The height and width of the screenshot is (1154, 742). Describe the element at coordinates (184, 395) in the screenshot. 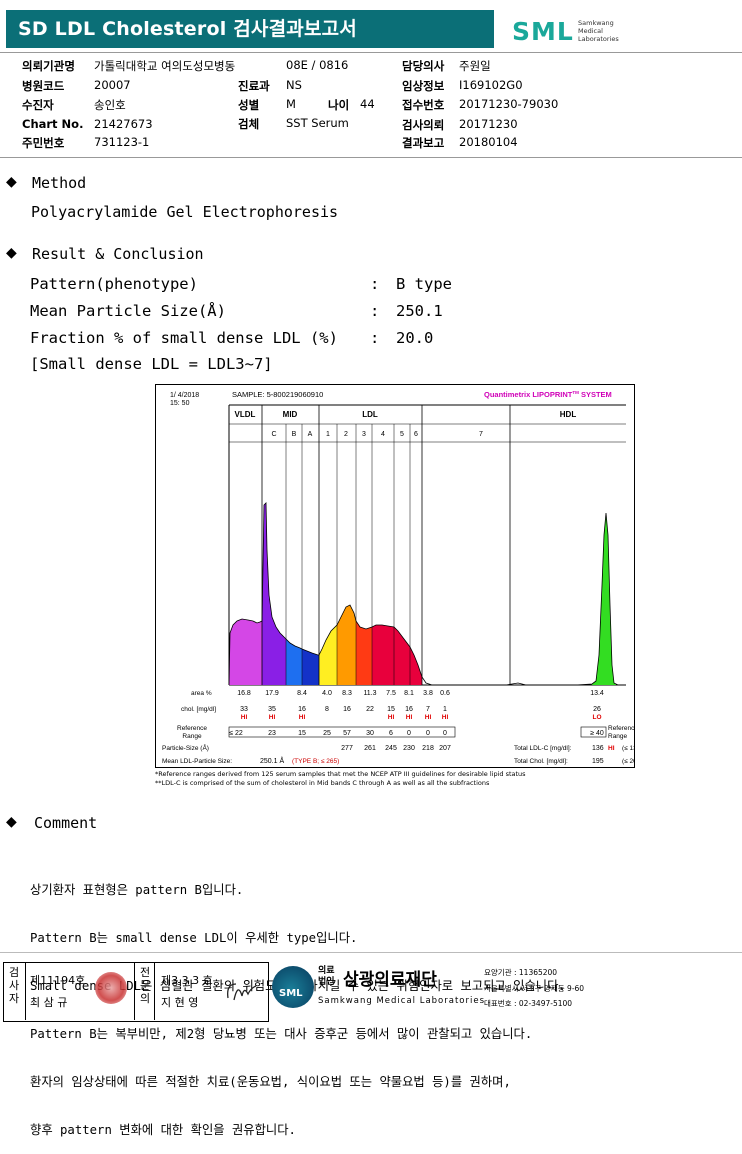

I see `chart-date: 1/ 4/2018` at that location.